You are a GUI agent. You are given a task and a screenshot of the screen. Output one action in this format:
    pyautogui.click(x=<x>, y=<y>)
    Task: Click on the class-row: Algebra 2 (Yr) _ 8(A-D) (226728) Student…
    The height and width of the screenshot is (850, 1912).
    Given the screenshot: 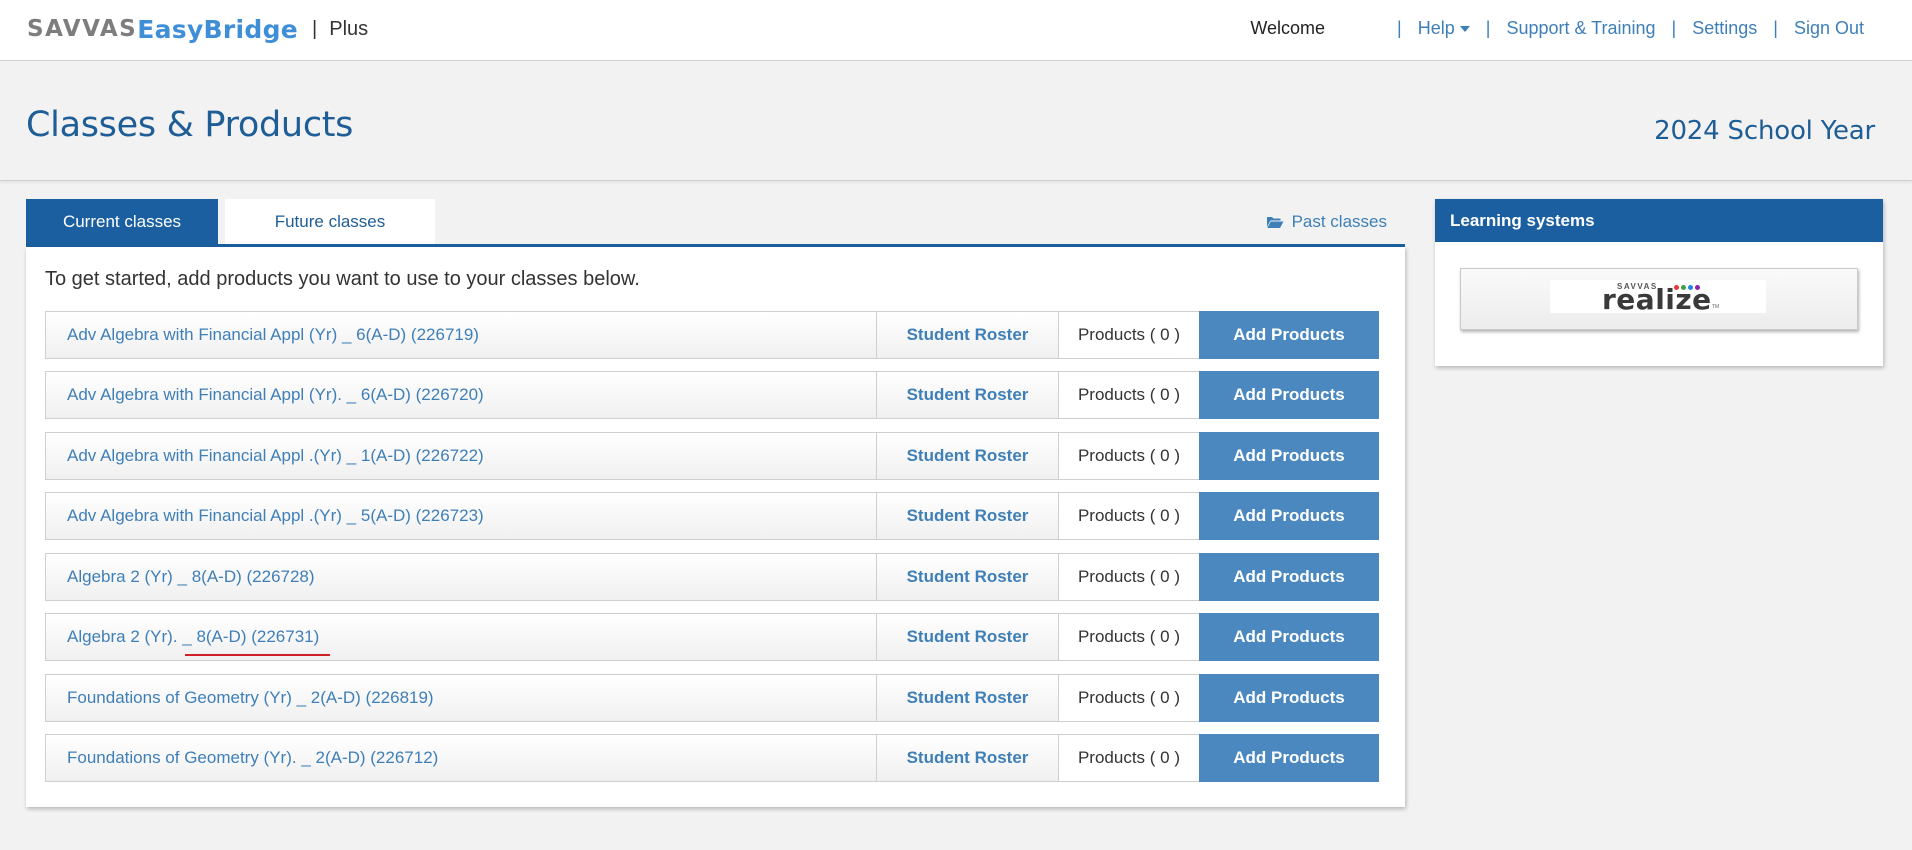 What is the action you would take?
    pyautogui.click(x=712, y=577)
    